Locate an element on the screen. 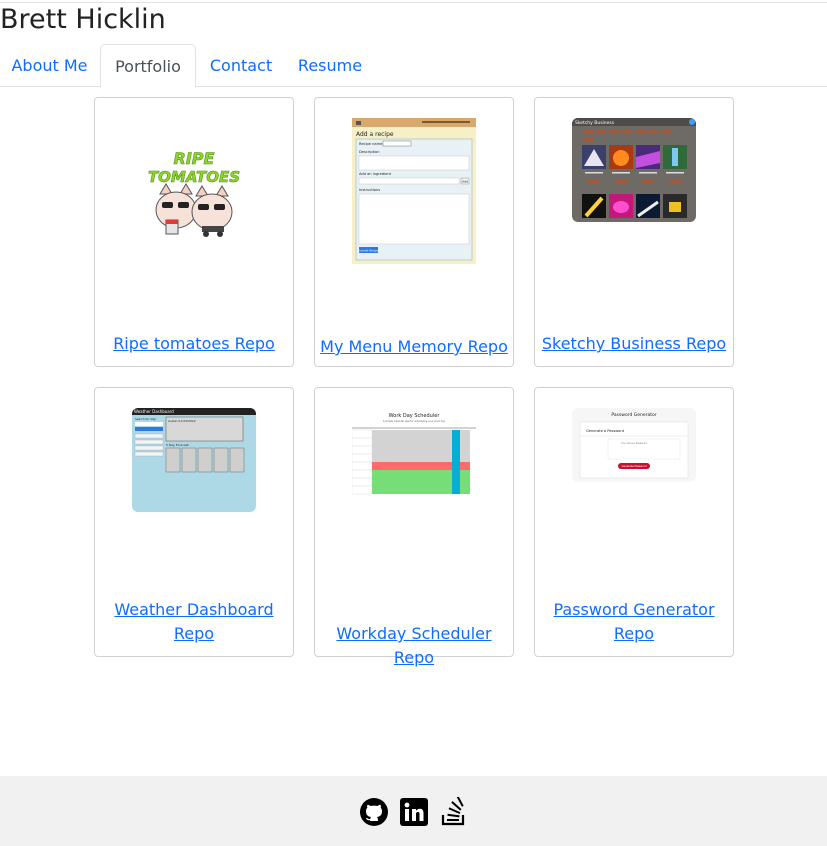 The width and height of the screenshot is (827, 846). thumb-scheduler-title: Work Day Scheduler is located at coordinates (415, 416).